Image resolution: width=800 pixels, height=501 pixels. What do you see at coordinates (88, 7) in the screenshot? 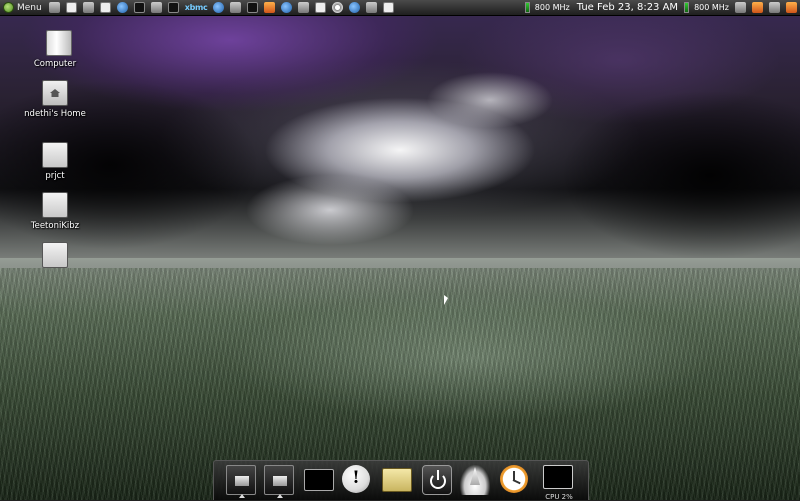
I see `text-editor-icon` at bounding box center [88, 7].